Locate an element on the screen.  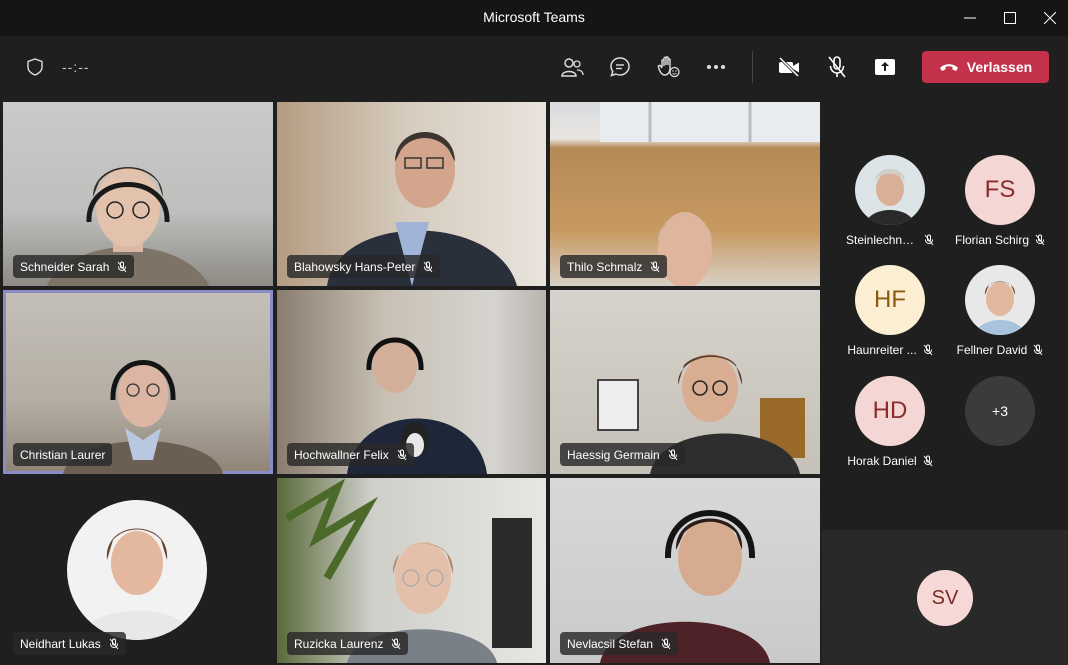
maximize-icon is located at coordinates (1010, 18).